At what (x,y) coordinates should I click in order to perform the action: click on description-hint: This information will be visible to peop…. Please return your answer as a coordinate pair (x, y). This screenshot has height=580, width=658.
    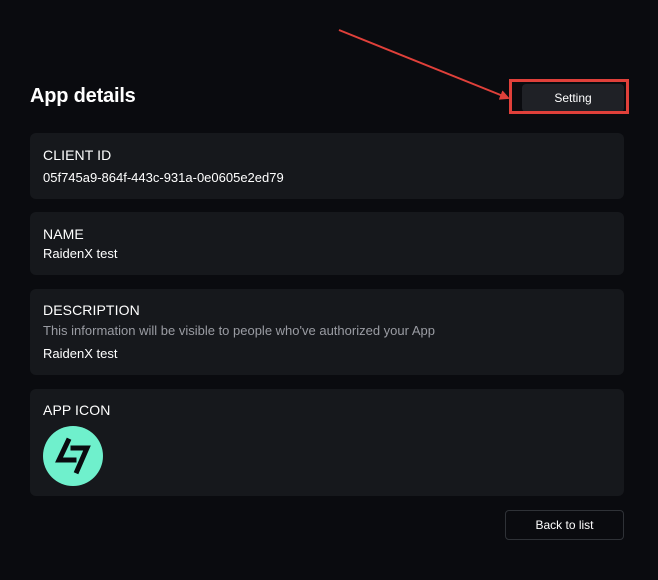
    Looking at the image, I should click on (239, 330).